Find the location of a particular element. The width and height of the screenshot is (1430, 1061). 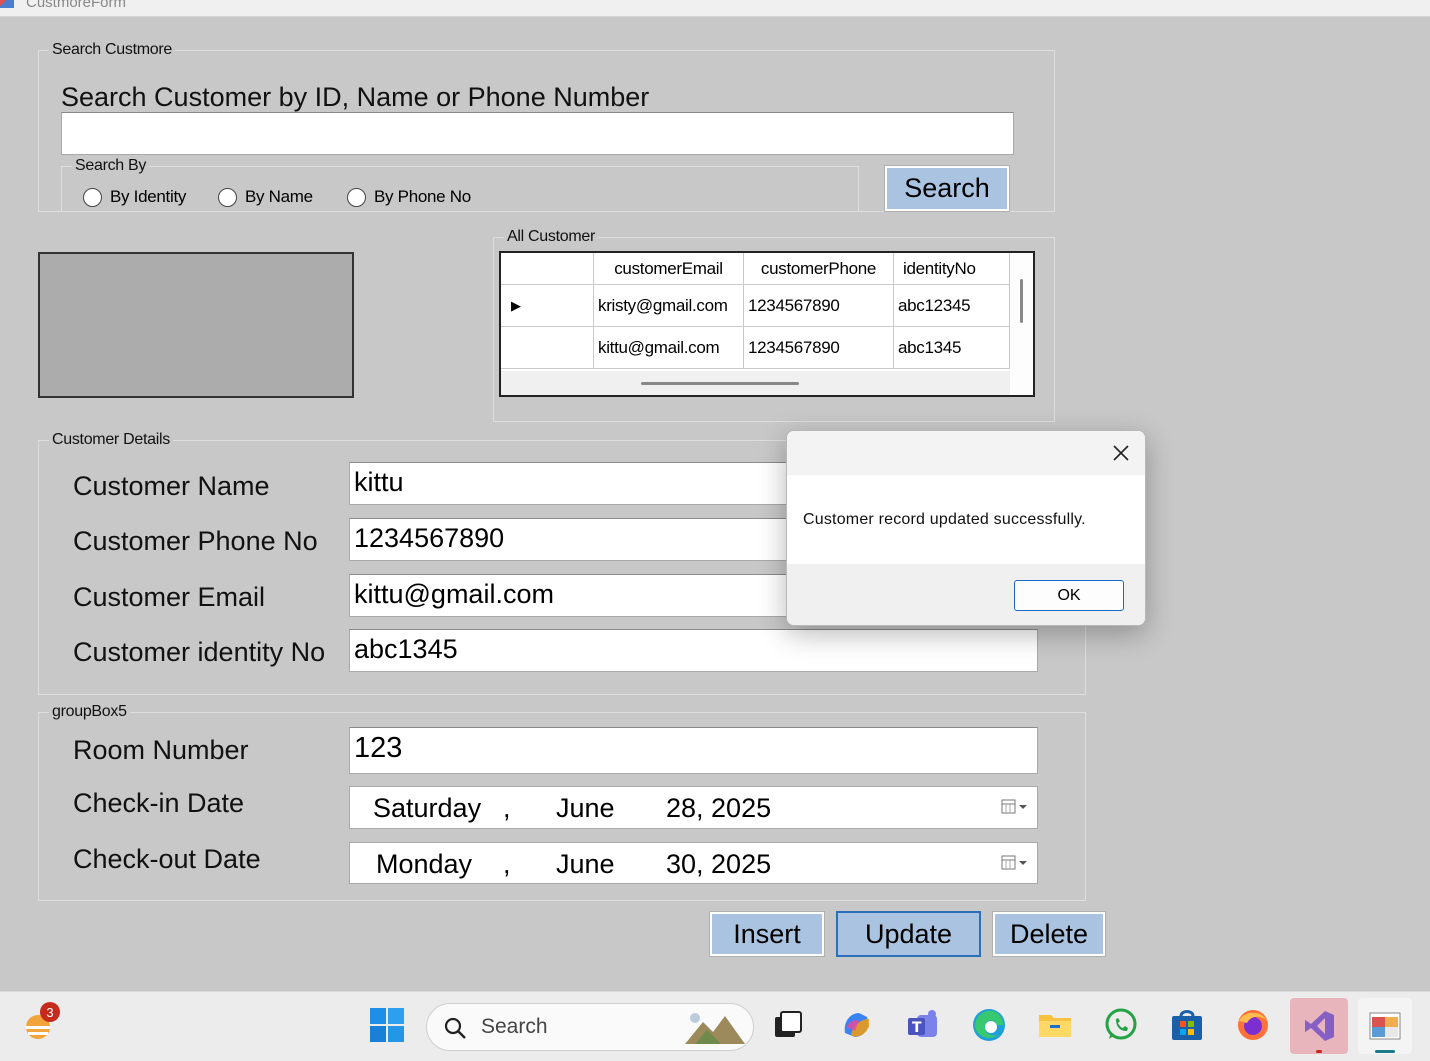

radio-by-identity-label: By Identity is located at coordinates (148, 196).